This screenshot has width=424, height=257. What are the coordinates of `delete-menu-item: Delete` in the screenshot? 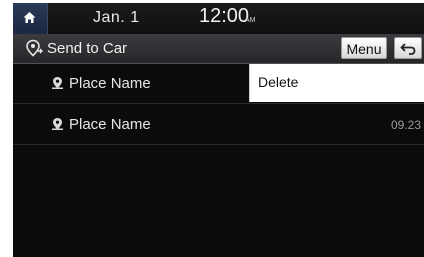 It's located at (278, 82).